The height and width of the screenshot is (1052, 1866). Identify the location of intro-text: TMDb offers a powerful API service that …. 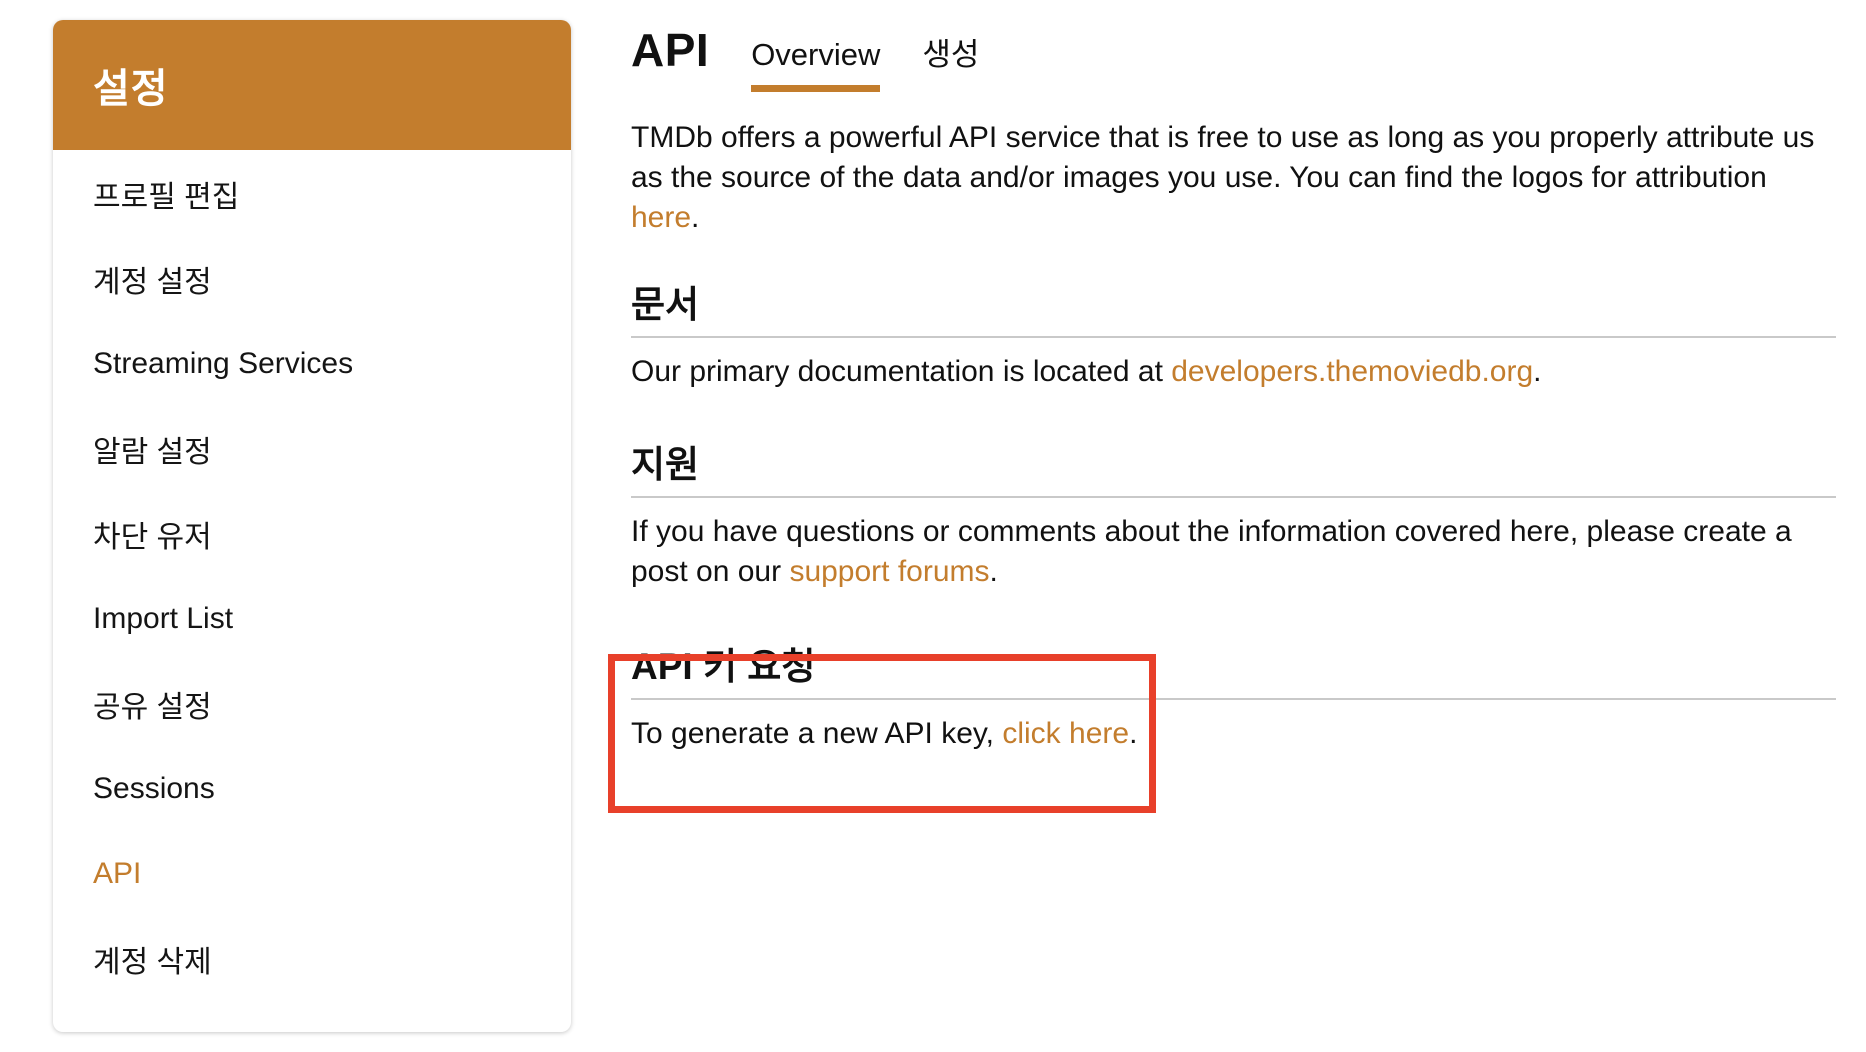
(1223, 157).